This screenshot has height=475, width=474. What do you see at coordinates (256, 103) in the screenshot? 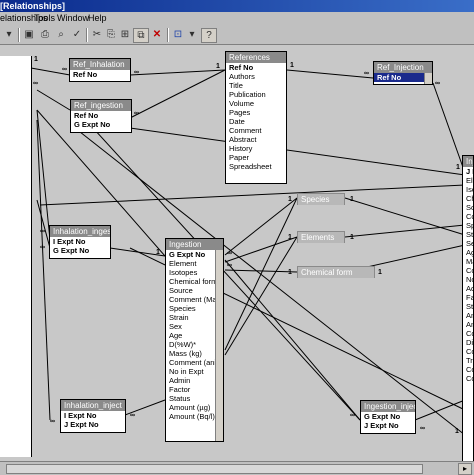
I see `table-field: Volume` at bounding box center [256, 103].